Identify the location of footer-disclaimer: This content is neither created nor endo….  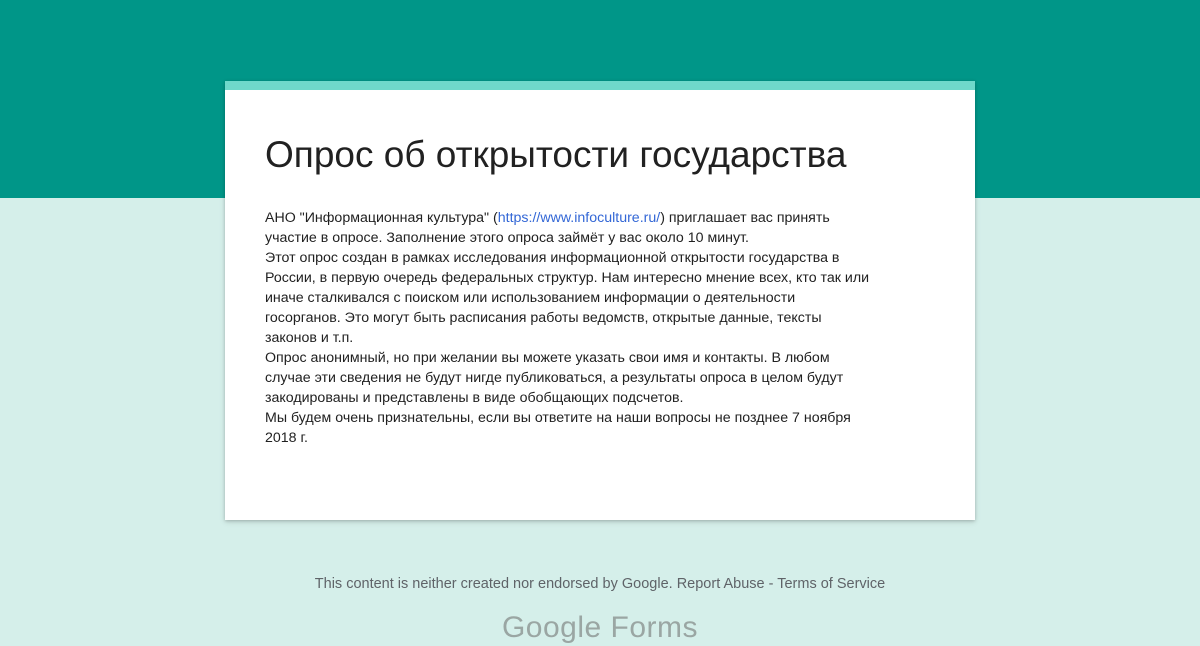
(600, 584).